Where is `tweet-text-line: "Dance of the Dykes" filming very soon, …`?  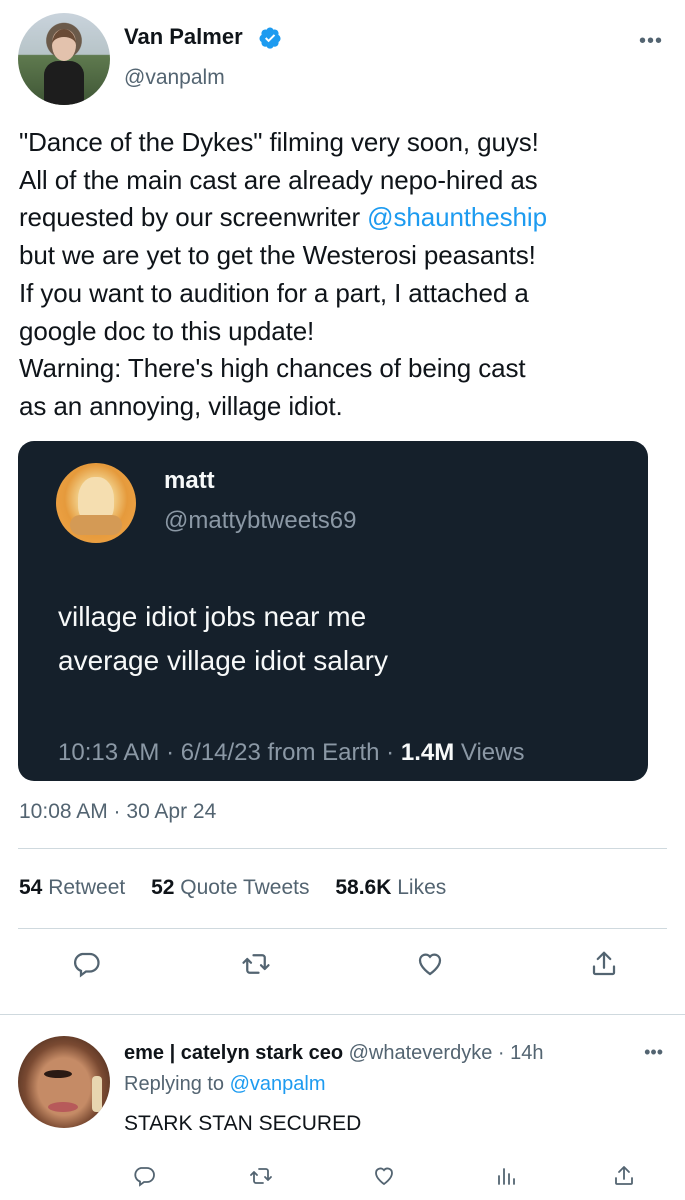 tweet-text-line: "Dance of the Dykes" filming very soon, … is located at coordinates (279, 142).